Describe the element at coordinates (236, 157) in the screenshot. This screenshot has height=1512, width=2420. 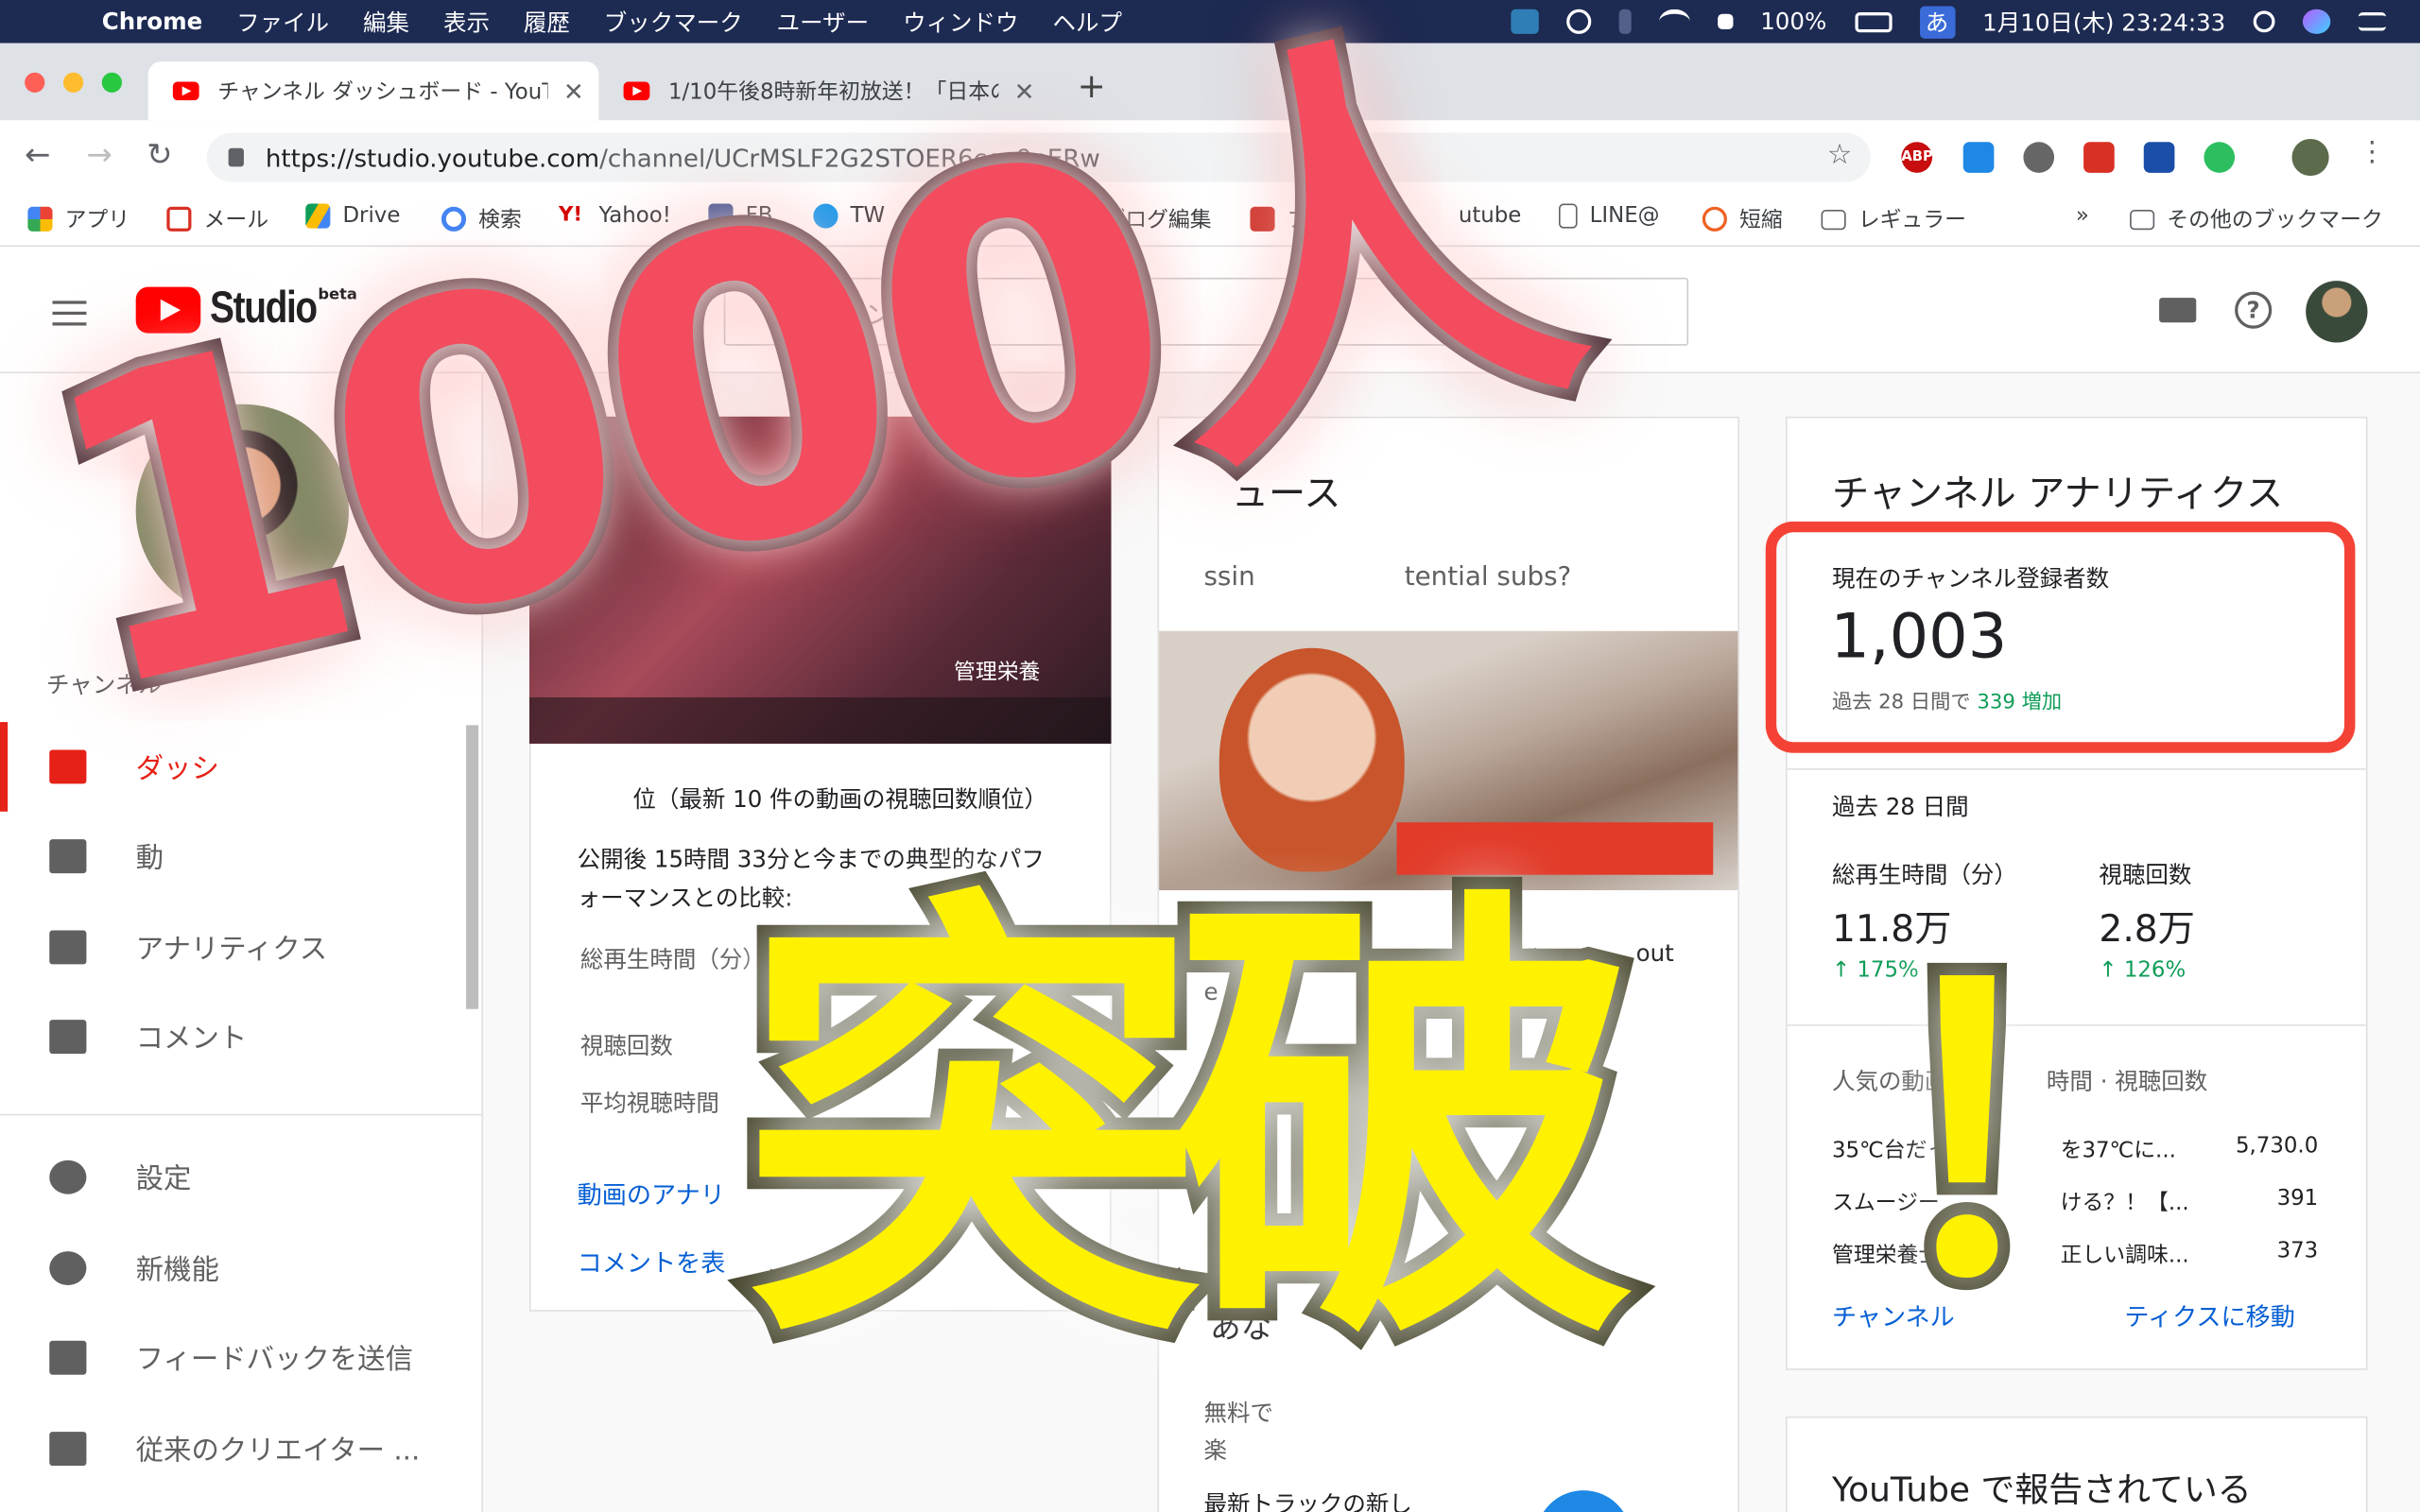
I see `lock-icon` at that location.